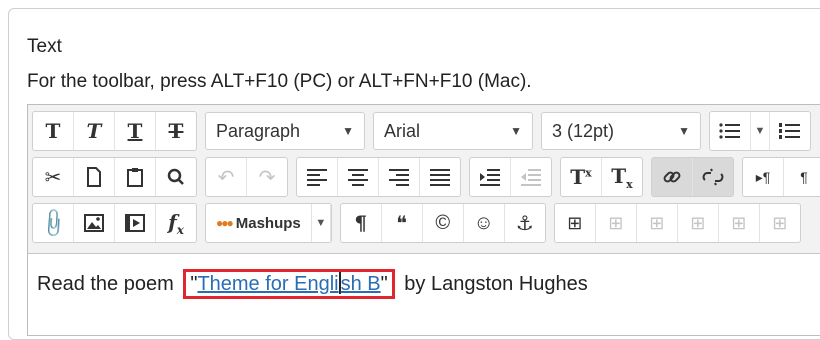 Image resolution: width=820 pixels, height=340 pixels. I want to click on paragraph-format-dropdown: Paragraph ▼, so click(285, 131).